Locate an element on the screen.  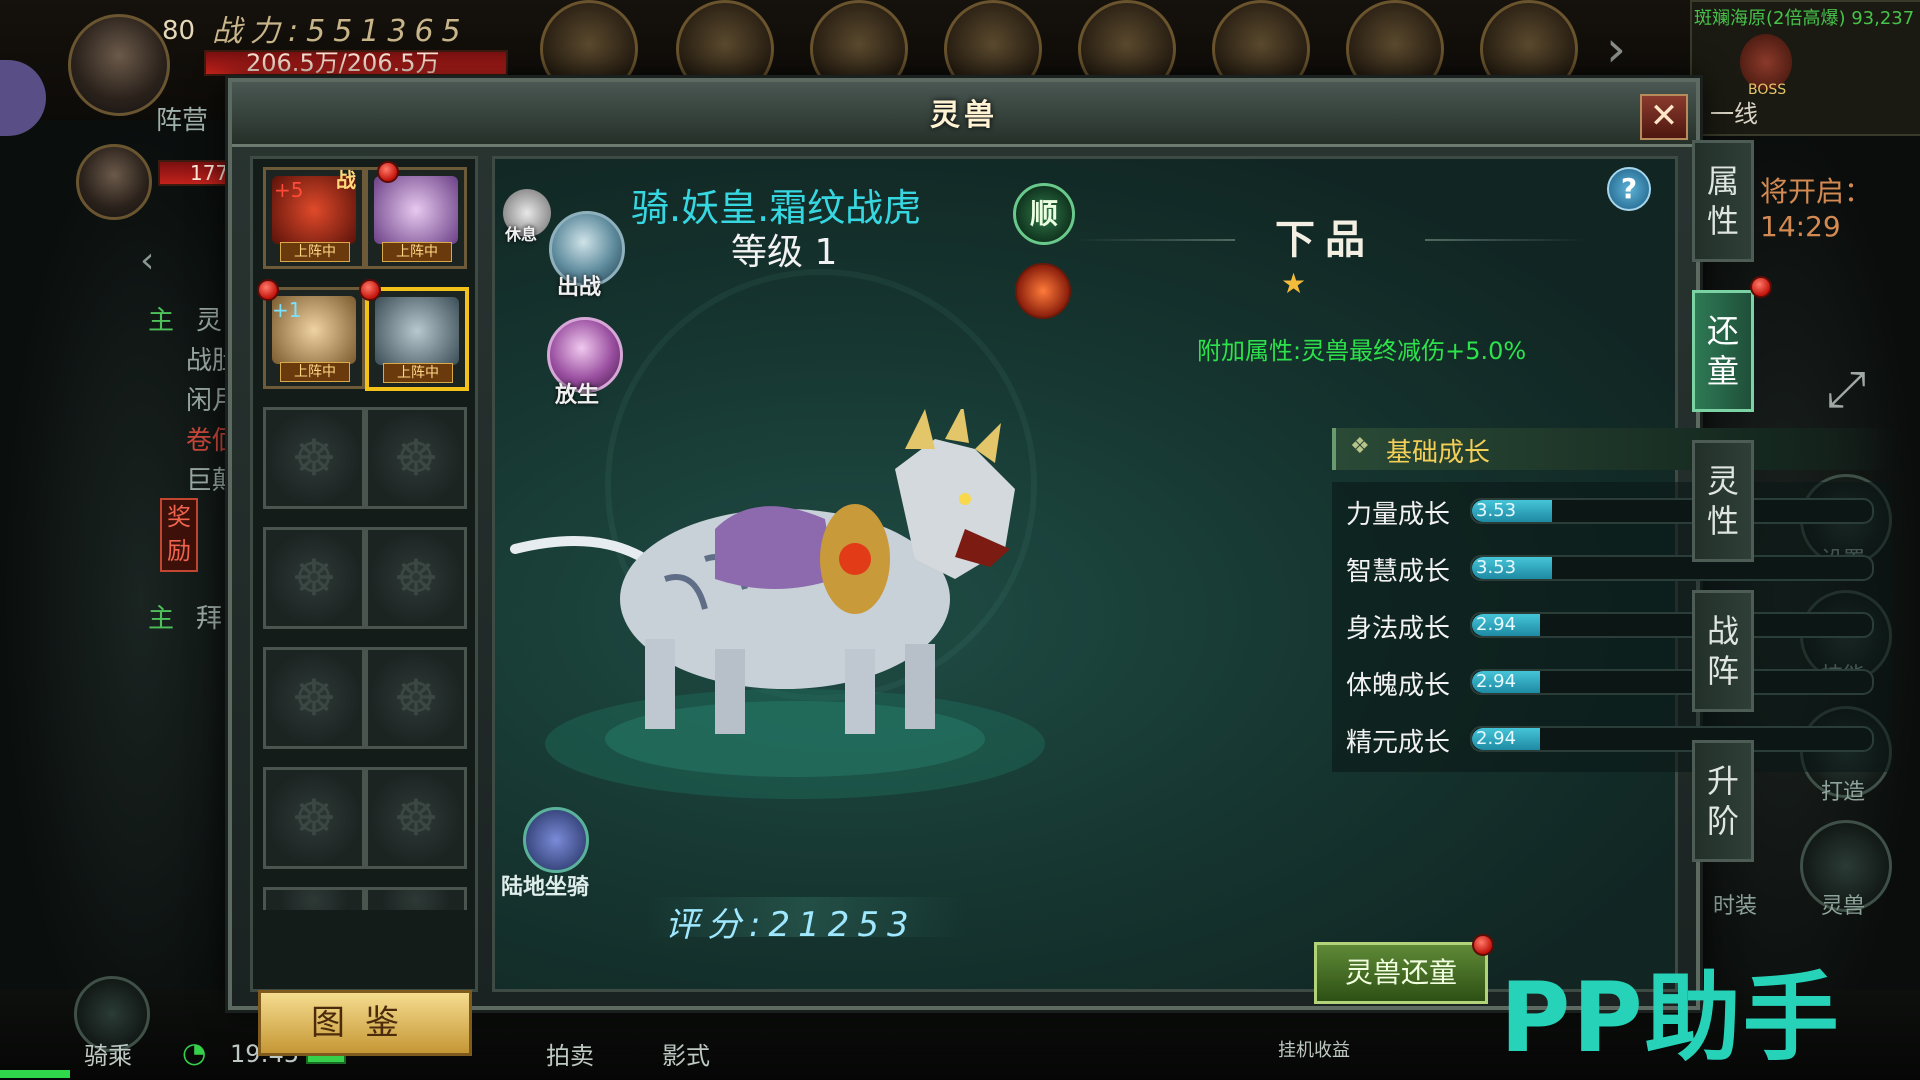
growth-stat-label: 身法成长 is located at coordinates (1398, 629).